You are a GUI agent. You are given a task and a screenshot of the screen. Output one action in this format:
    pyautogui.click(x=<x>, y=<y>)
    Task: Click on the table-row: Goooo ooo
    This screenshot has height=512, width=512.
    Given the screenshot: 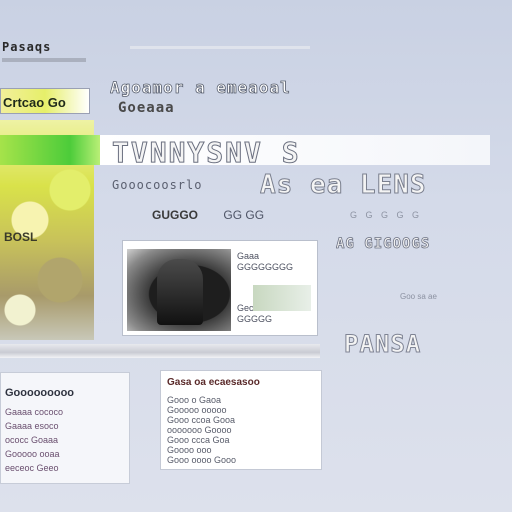 What is the action you would take?
    pyautogui.click(x=189, y=450)
    